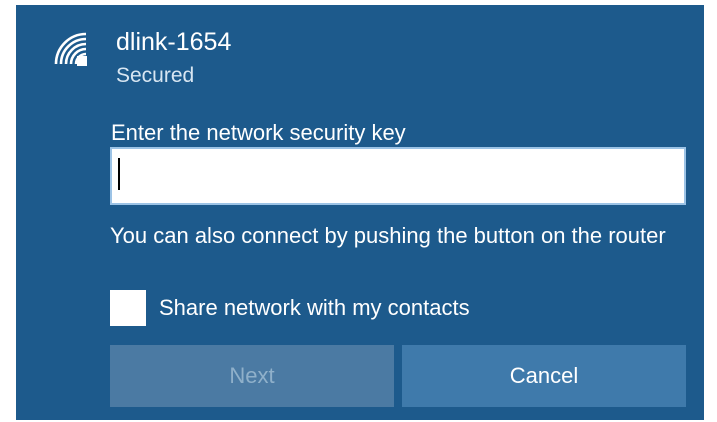  I want to click on network-status: Secured, so click(155, 75).